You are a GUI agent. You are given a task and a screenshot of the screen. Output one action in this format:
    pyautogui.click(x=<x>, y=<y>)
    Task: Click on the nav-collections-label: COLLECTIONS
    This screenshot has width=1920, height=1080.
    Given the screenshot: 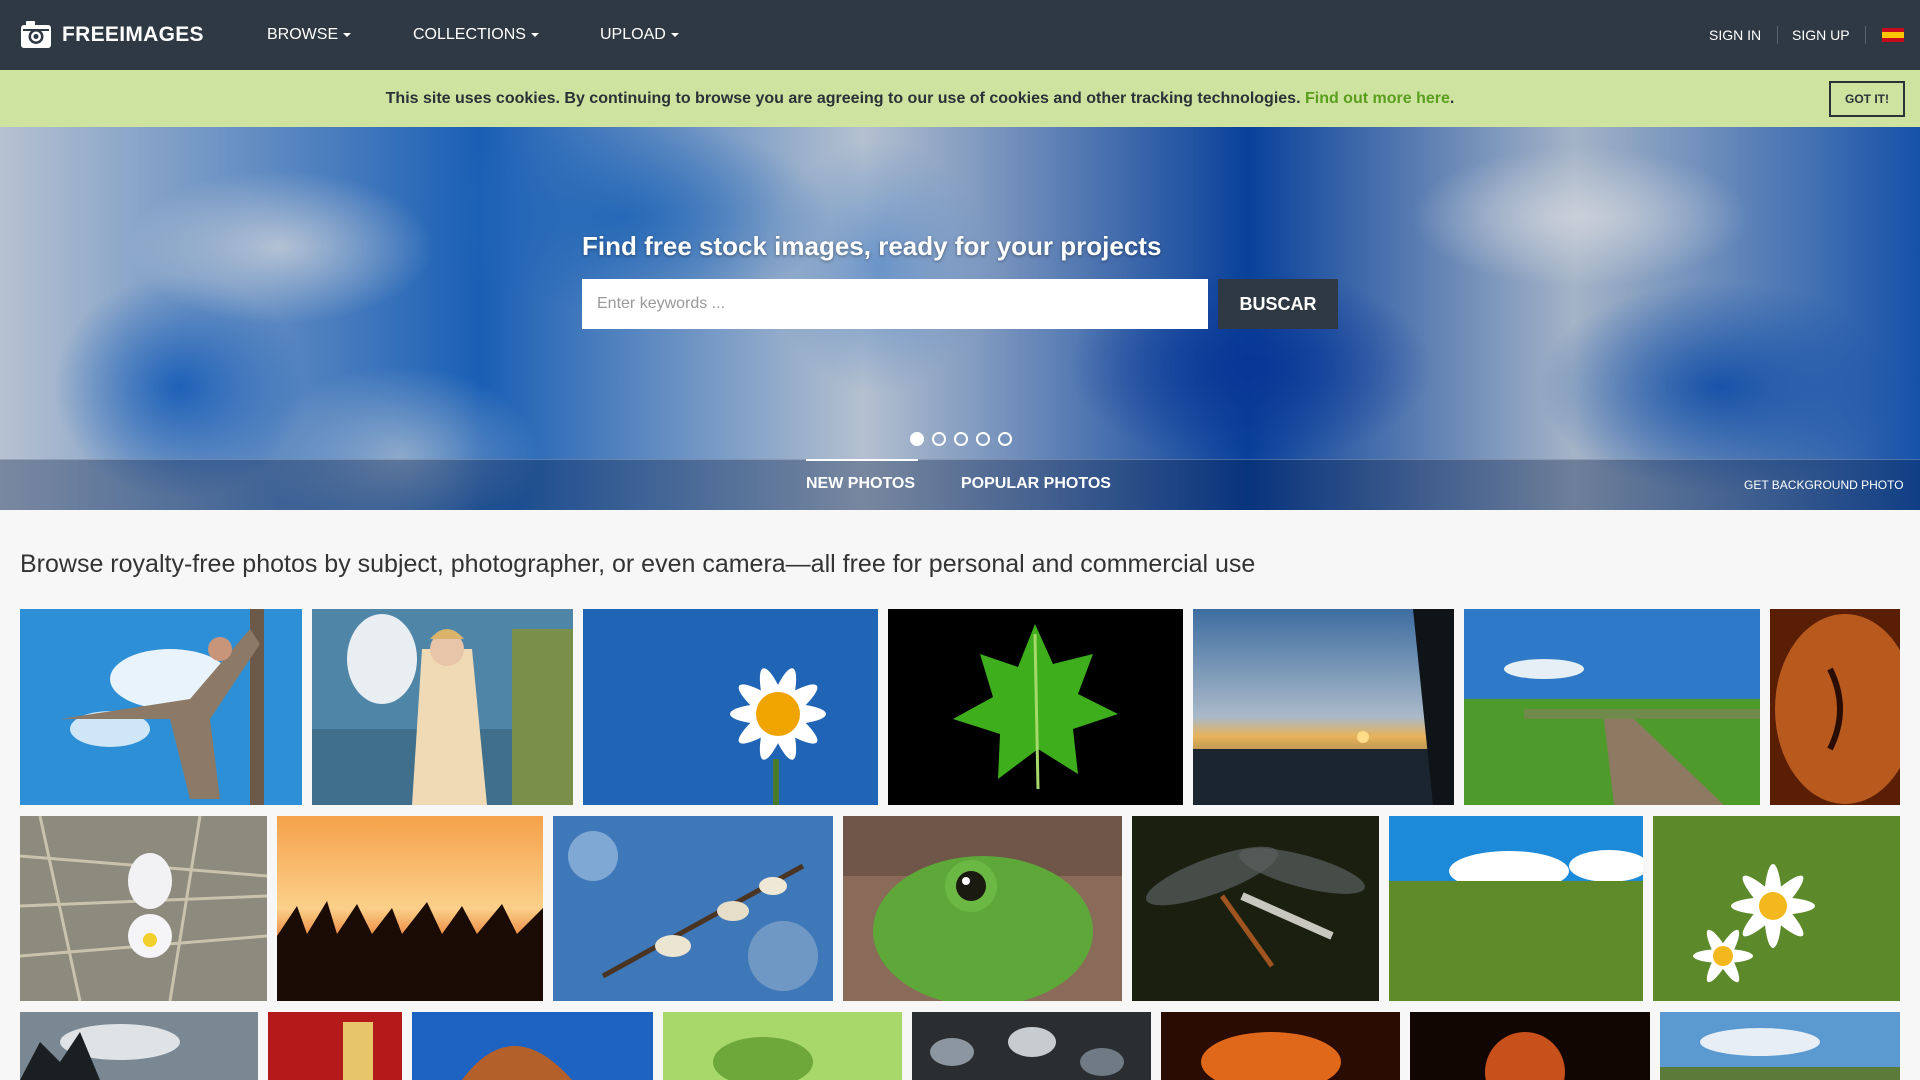 What is the action you would take?
    pyautogui.click(x=469, y=34)
    